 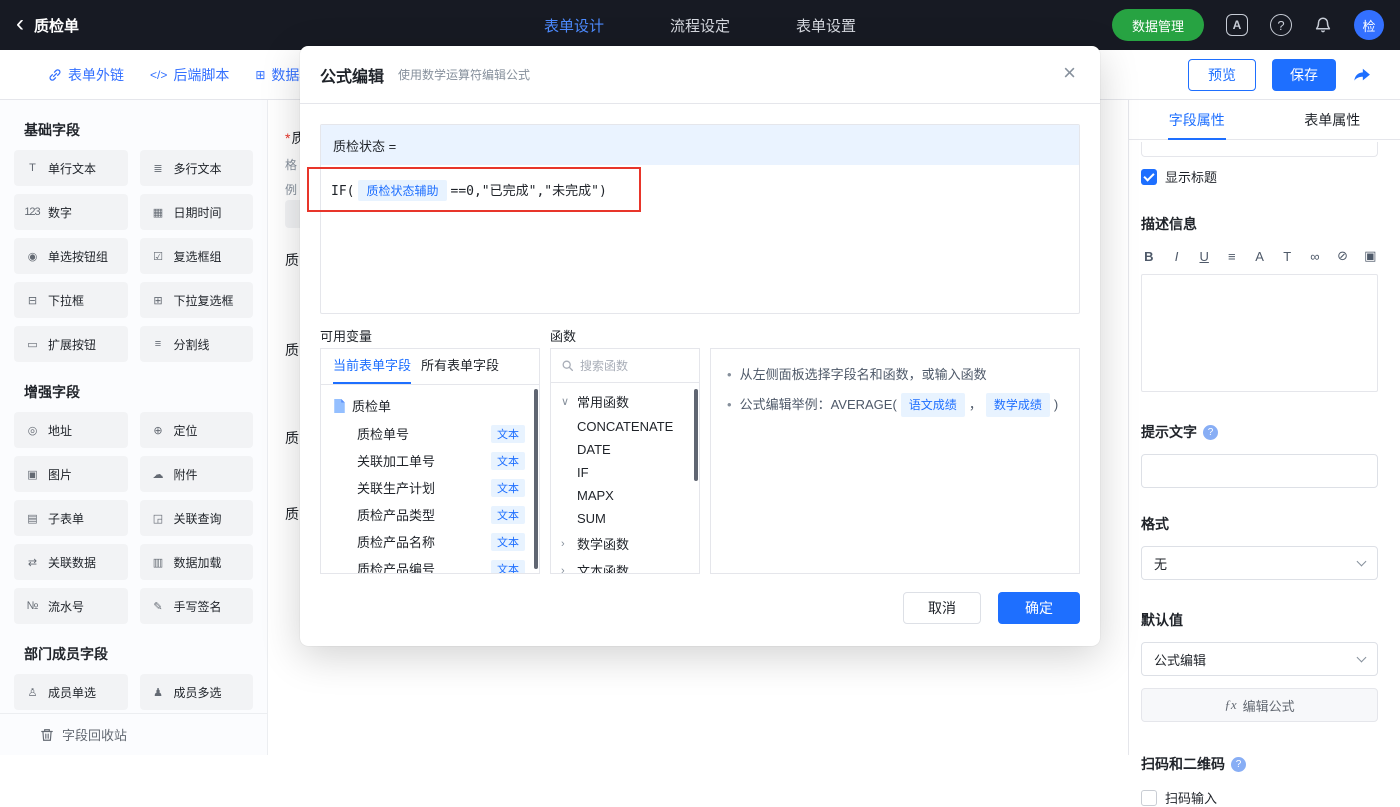 What do you see at coordinates (1369, 25) in the screenshot?
I see `avatar: 检` at bounding box center [1369, 25].